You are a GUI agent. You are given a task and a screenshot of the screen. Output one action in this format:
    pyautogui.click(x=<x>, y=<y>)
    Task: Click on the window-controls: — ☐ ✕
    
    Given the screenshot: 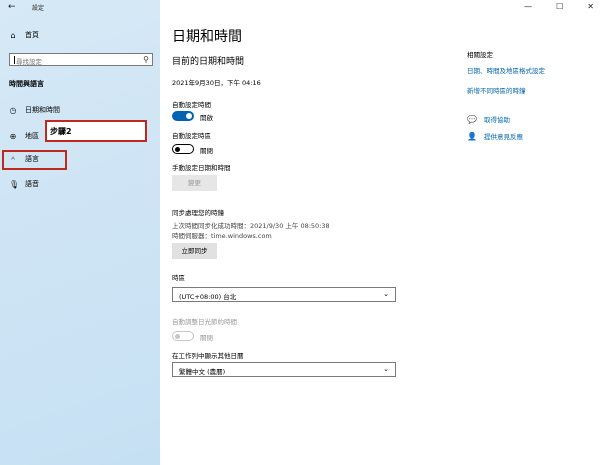 What is the action you would take?
    pyautogui.click(x=559, y=6)
    